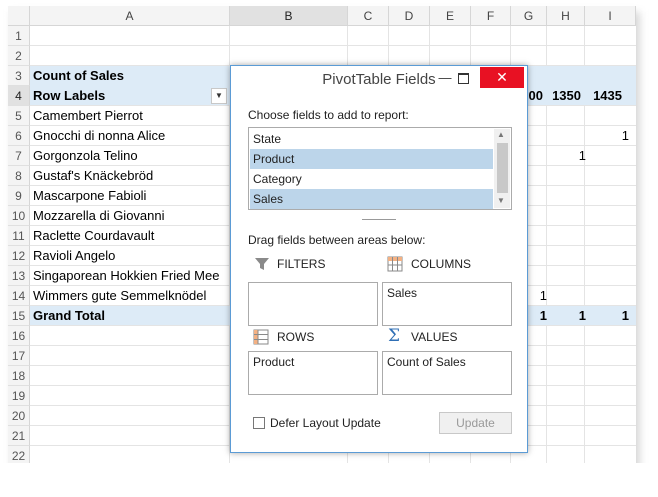 This screenshot has height=497, width=658. What do you see at coordinates (313, 304) in the screenshot?
I see `filters-drop-area` at bounding box center [313, 304].